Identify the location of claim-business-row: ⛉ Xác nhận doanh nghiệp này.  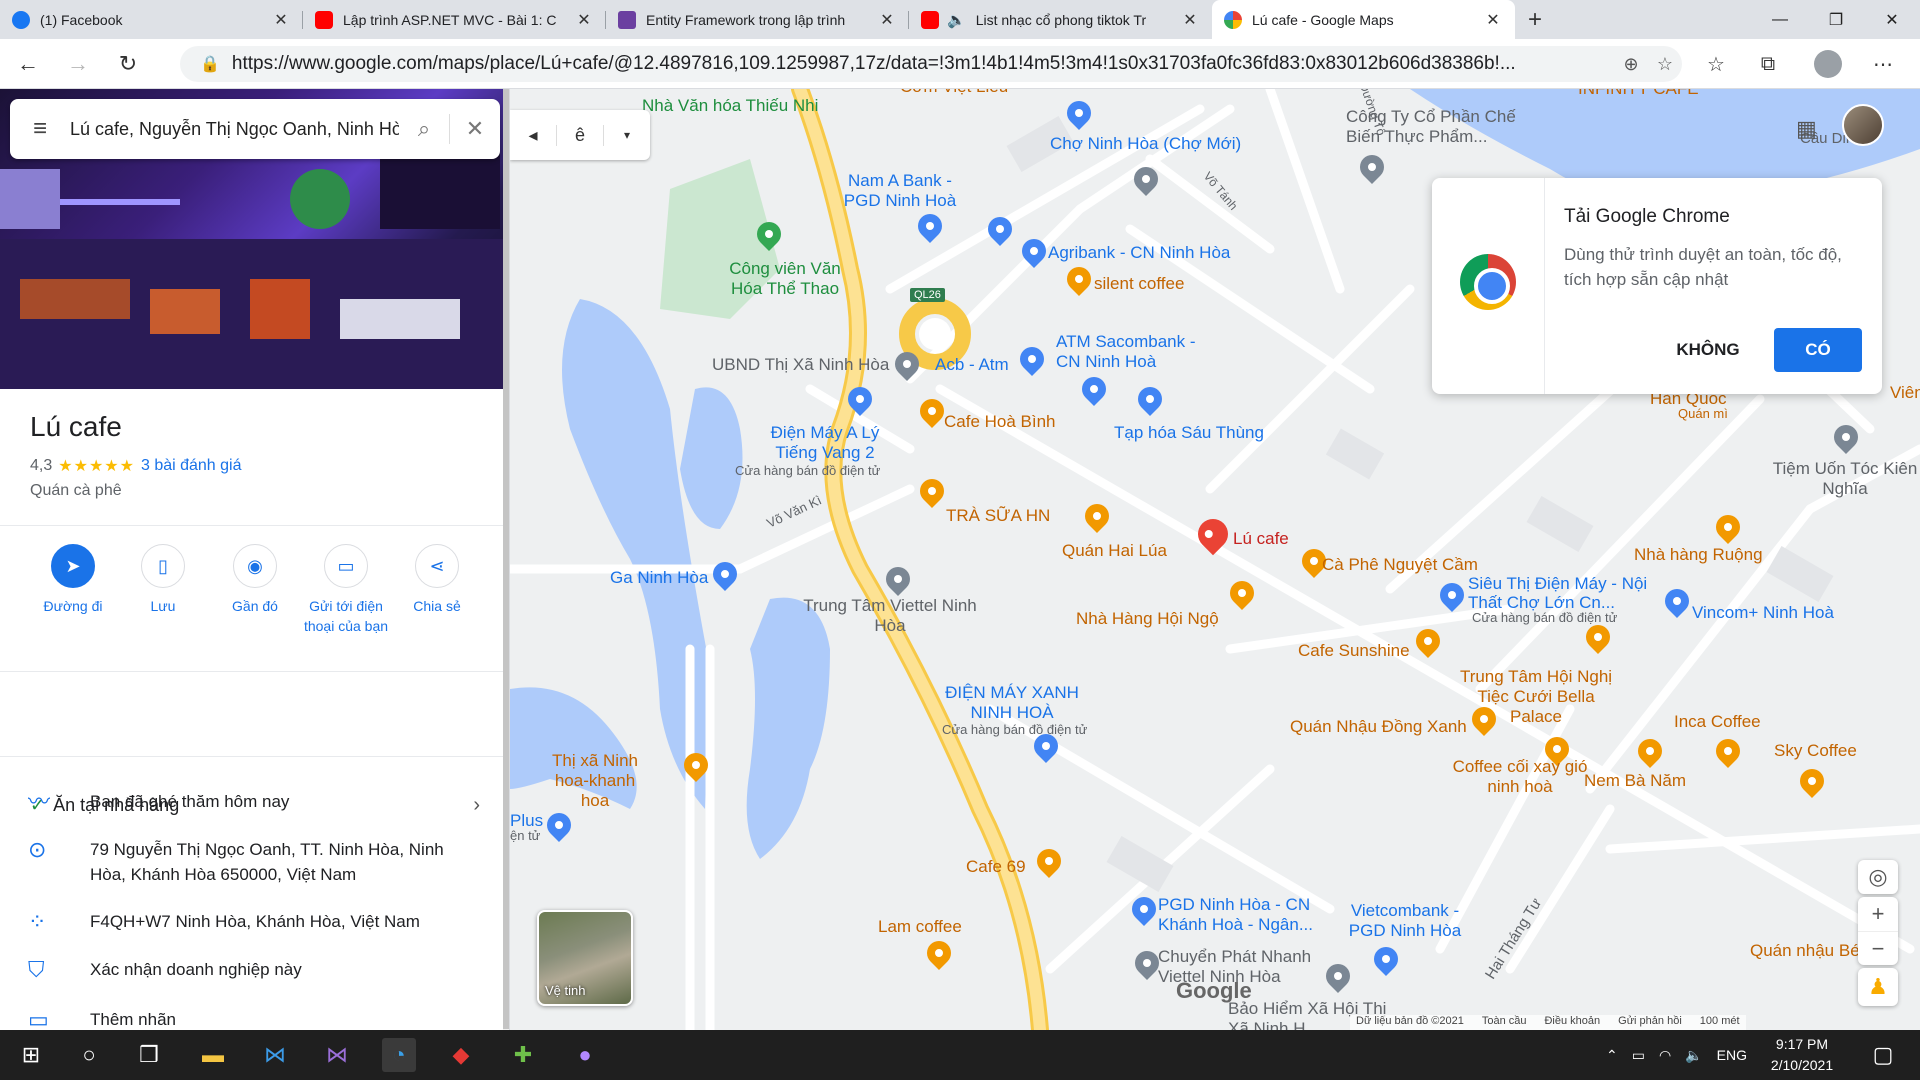
(253, 969).